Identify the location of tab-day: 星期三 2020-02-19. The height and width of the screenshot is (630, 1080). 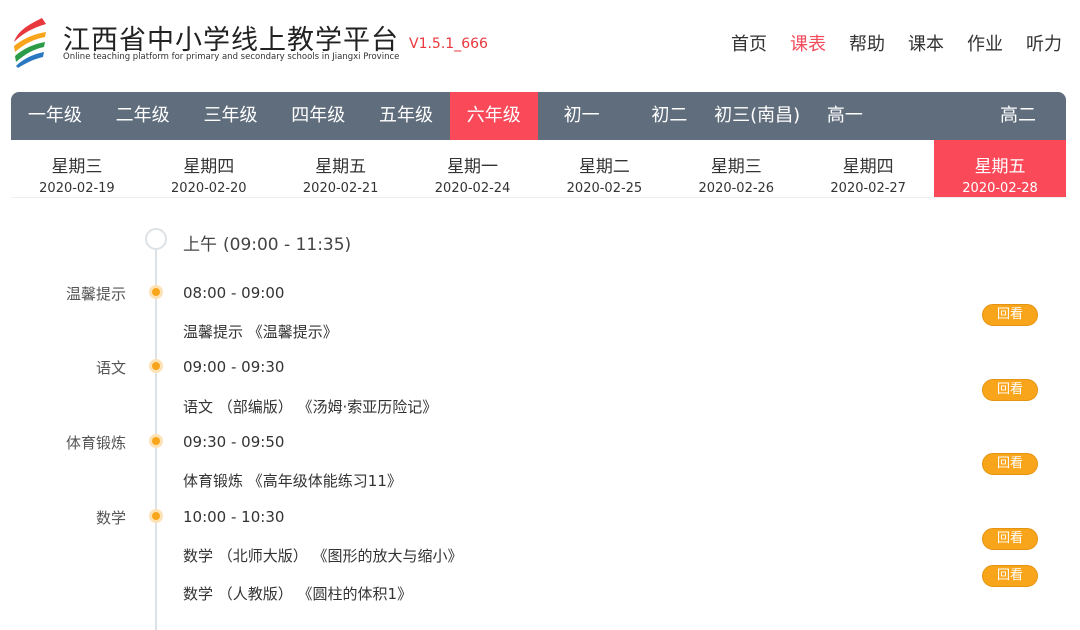
(77, 168).